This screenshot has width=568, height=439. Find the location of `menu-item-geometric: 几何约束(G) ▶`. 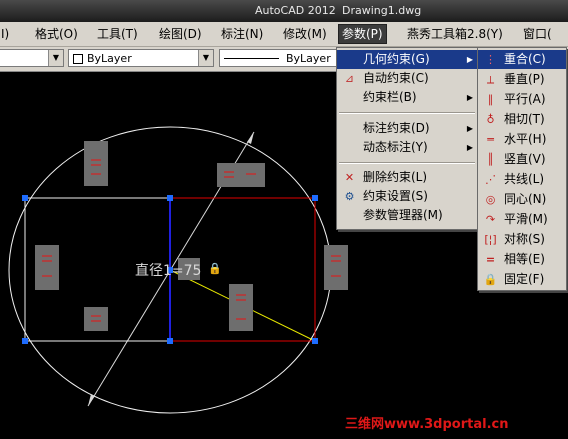

menu-item-geometric: 几何约束(G) ▶ is located at coordinates (408, 59).